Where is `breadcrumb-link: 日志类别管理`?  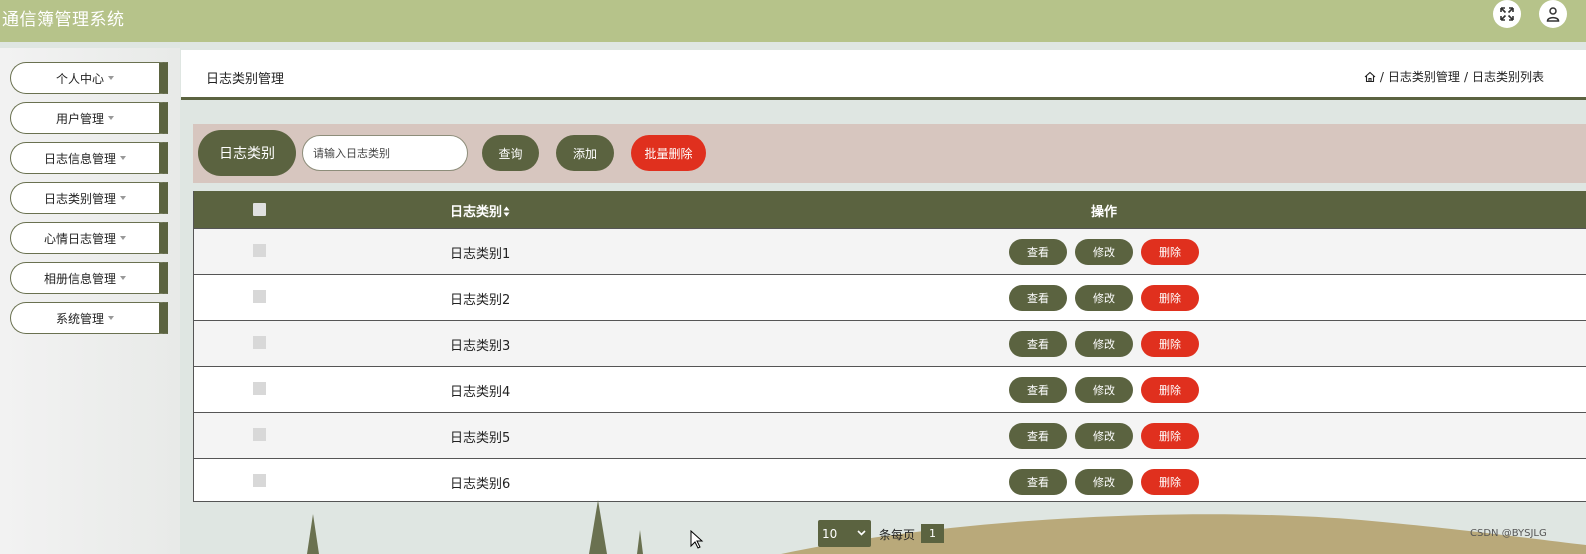 breadcrumb-link: 日志类别管理 is located at coordinates (1424, 76).